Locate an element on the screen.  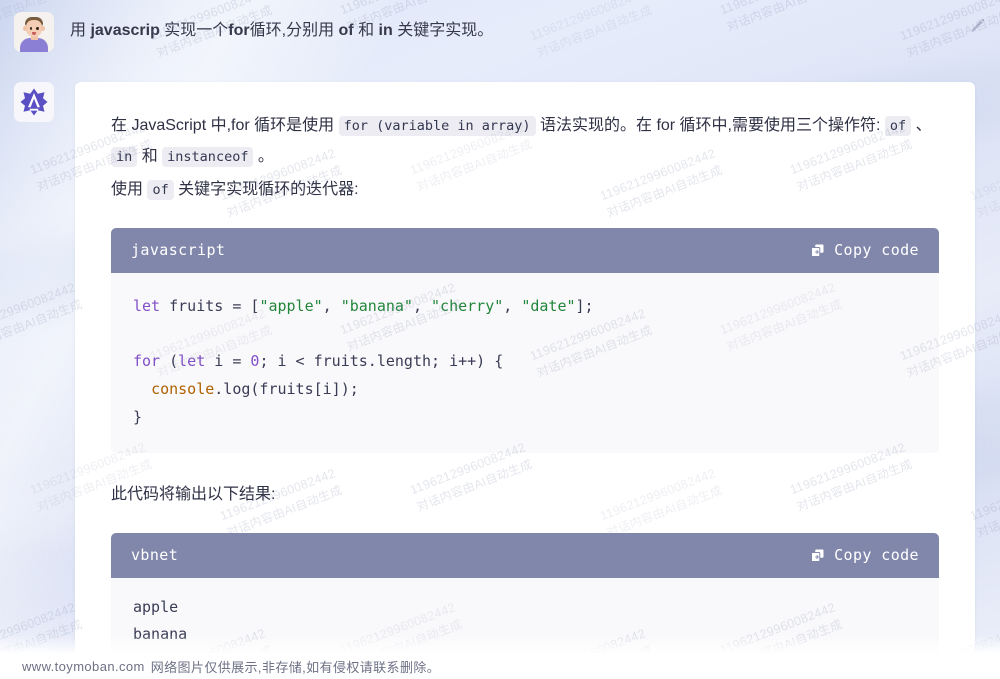
output-line-banana: banana is located at coordinates (160, 634).